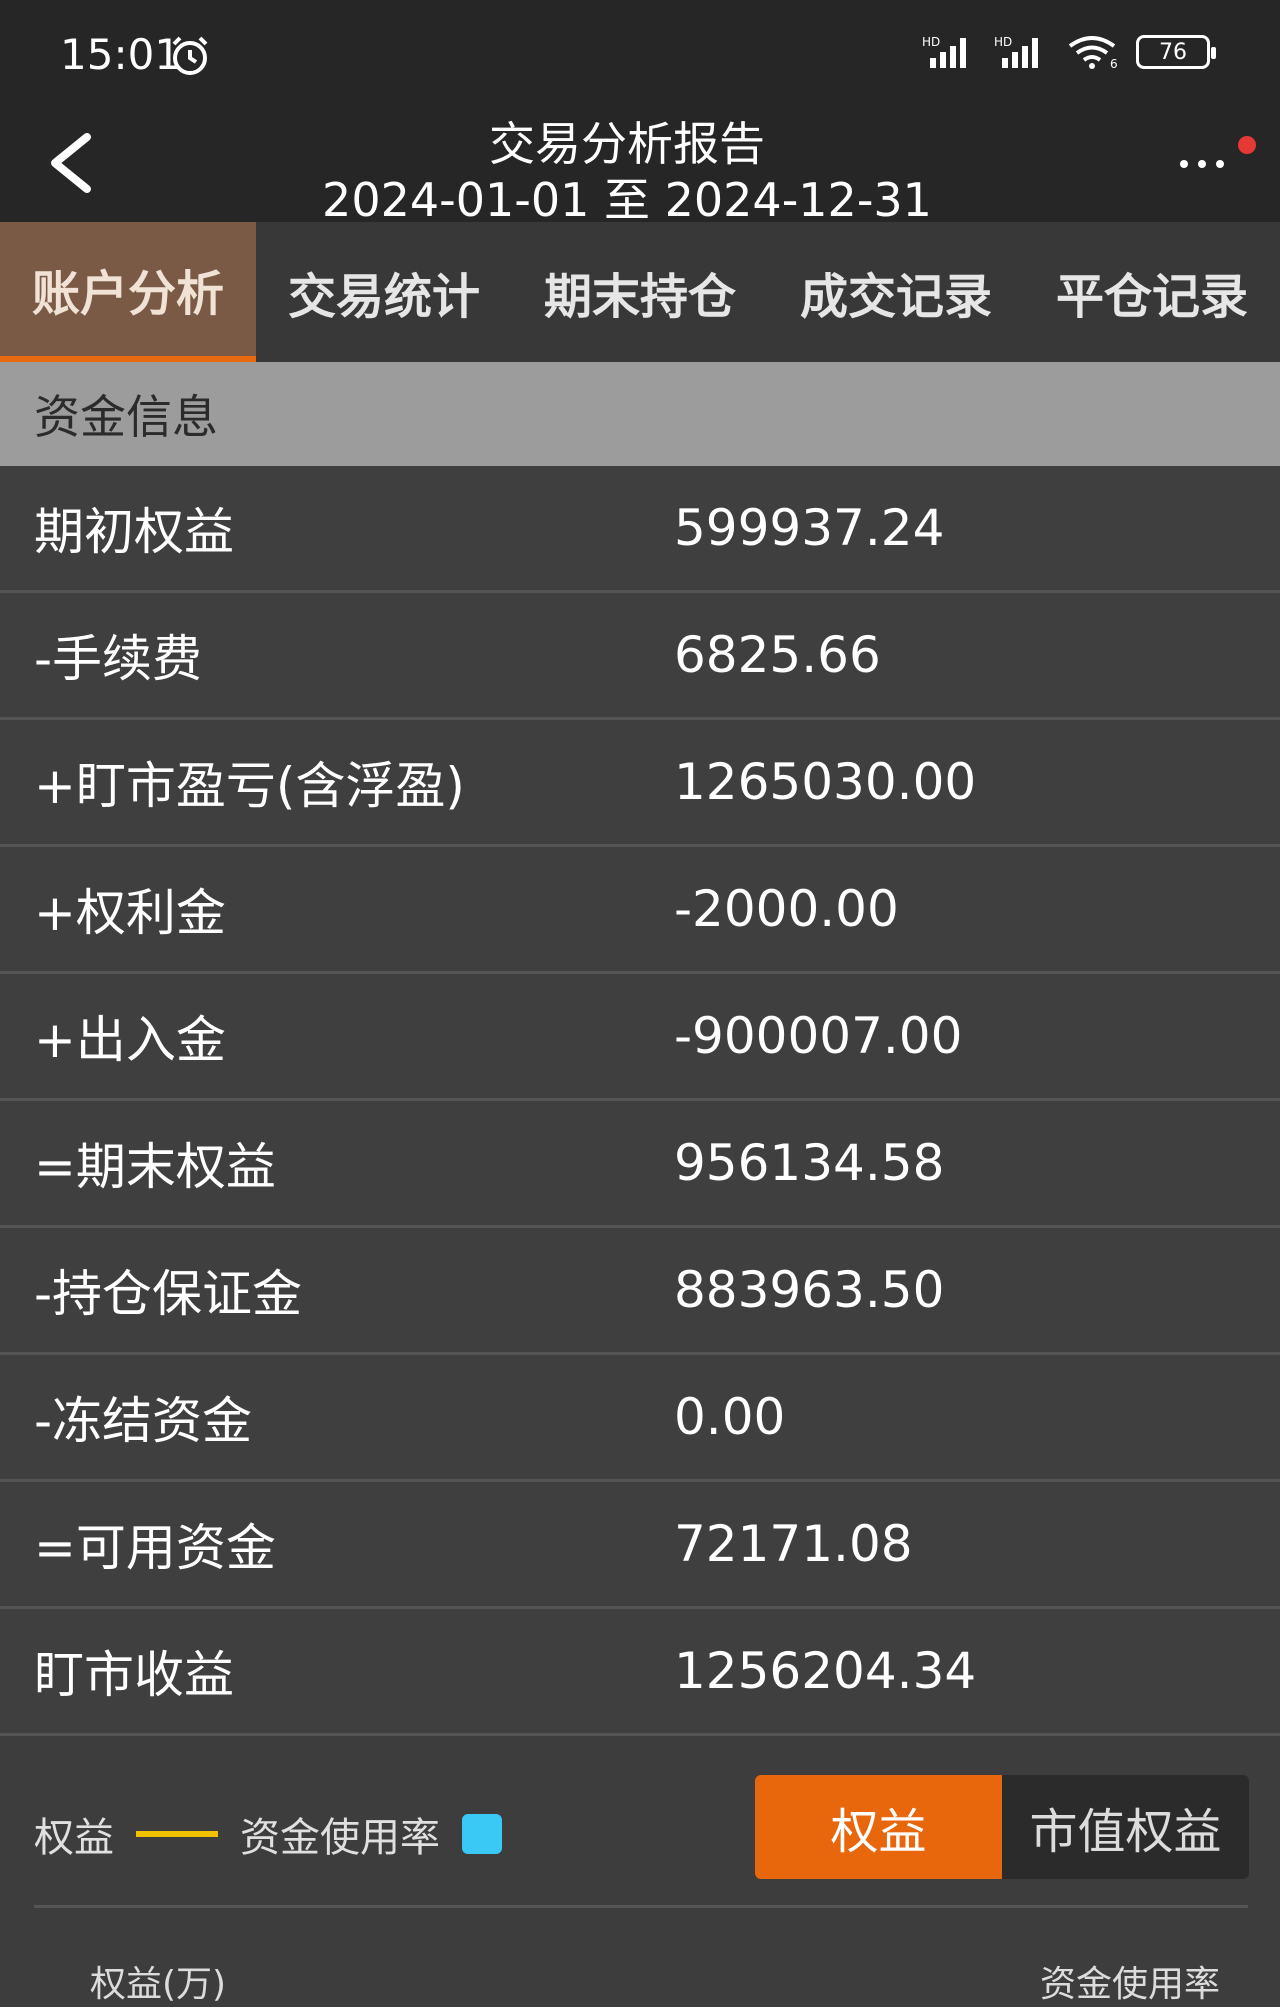 The width and height of the screenshot is (1280, 2007). I want to click on row-label: =期末权益, so click(155, 1167).